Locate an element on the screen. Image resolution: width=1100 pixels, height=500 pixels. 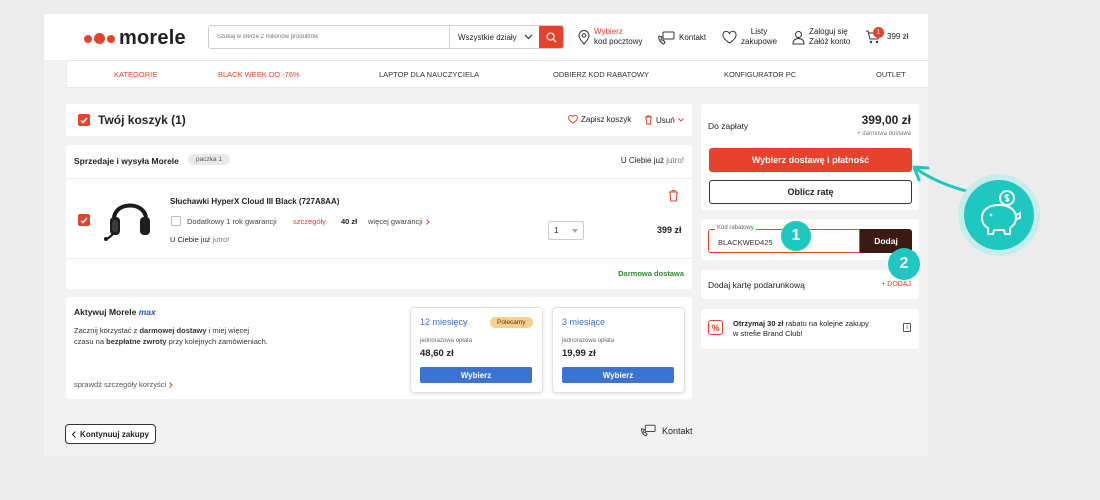
shopping-lists-link: Listy zakupowe is located at coordinates (749, 37).